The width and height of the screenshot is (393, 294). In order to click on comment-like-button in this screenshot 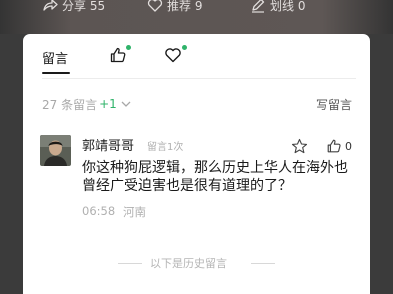, I will do `click(334, 146)`.